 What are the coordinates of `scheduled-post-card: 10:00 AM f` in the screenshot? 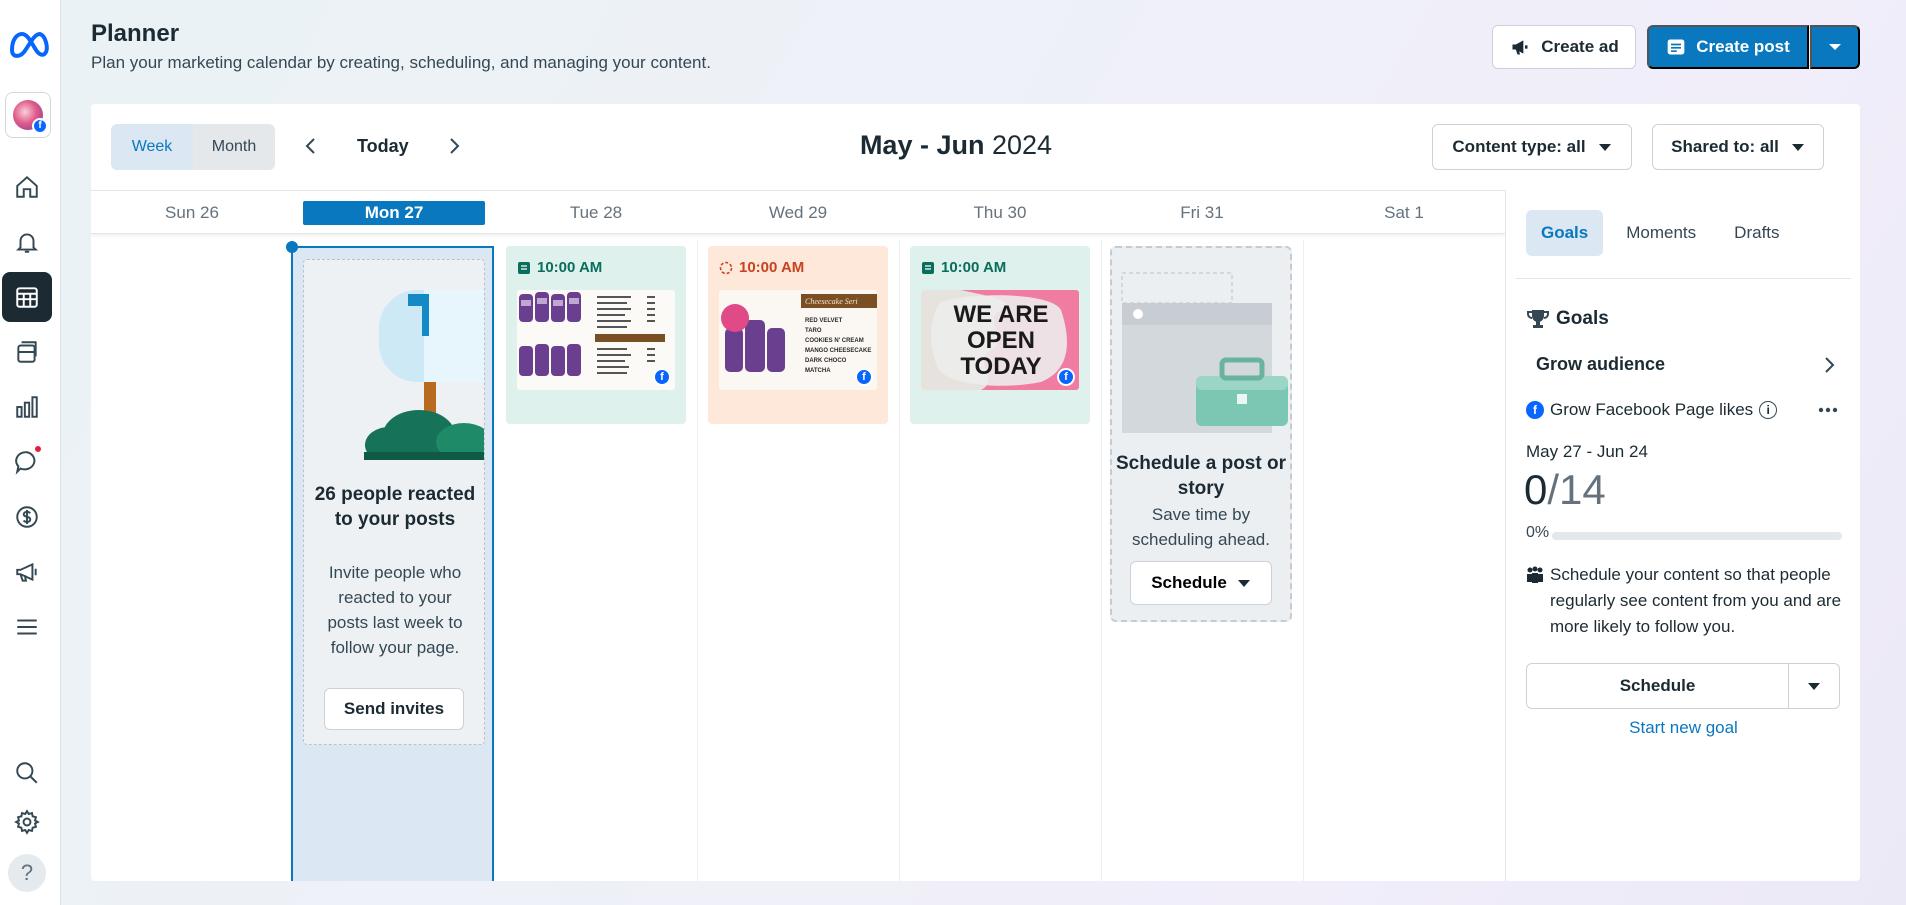 It's located at (596, 335).